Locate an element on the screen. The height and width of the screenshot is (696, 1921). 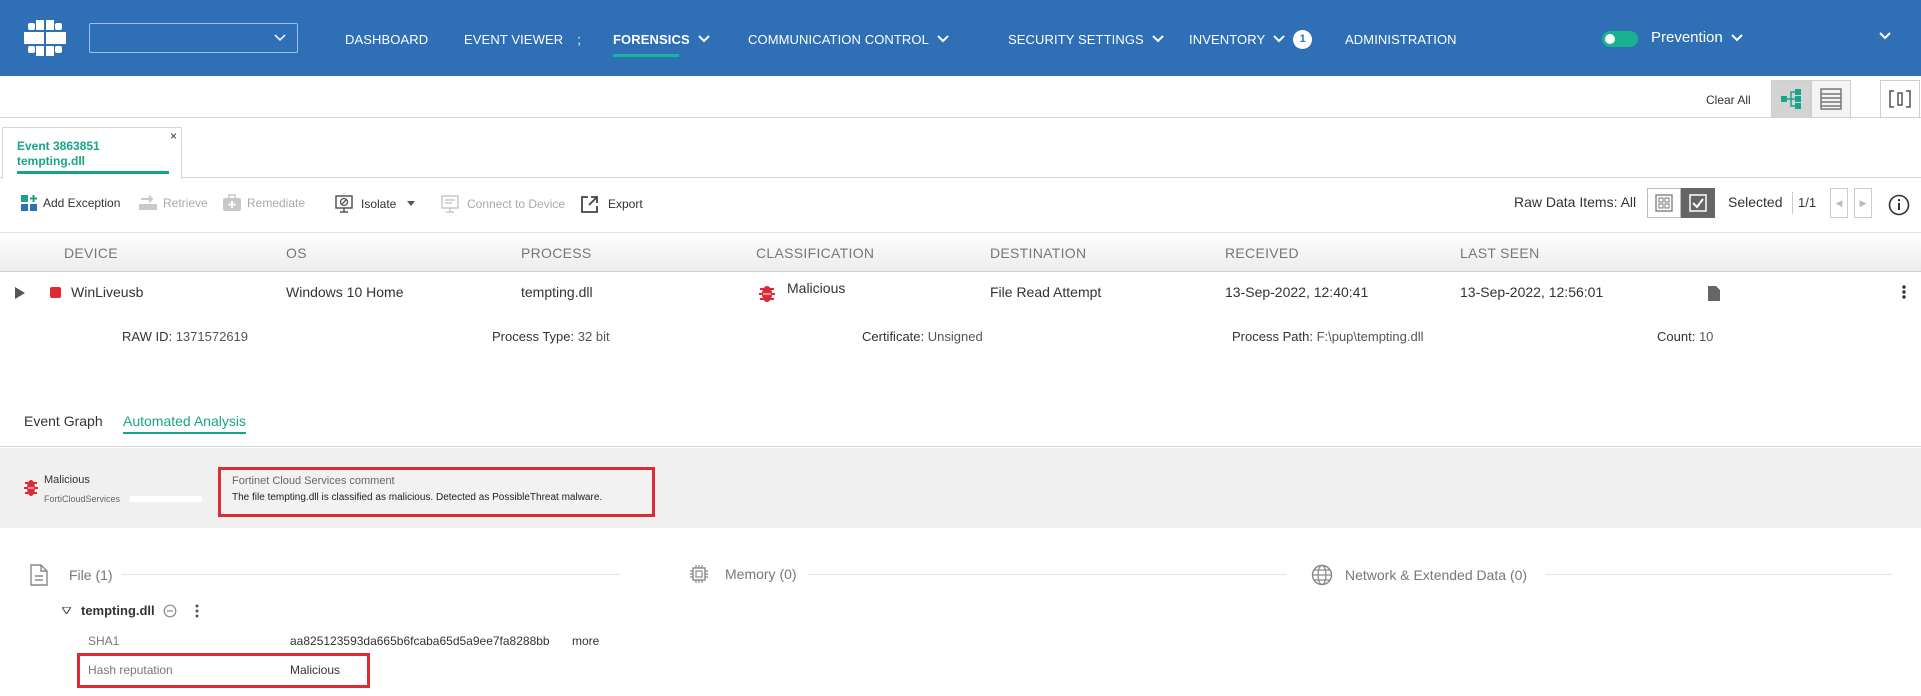
nav-administration: ADMINISTRATION is located at coordinates (1401, 39).